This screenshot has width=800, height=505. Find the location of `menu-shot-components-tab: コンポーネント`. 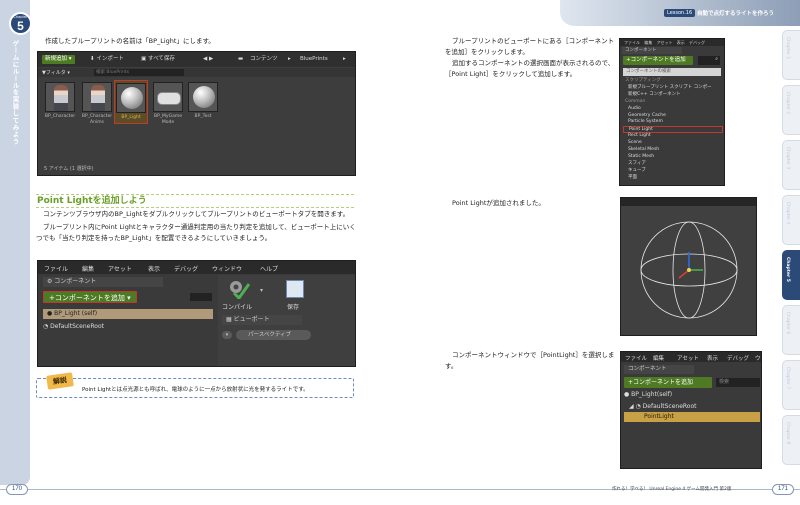

menu-shot-components-tab: コンポーネント is located at coordinates (652, 50).